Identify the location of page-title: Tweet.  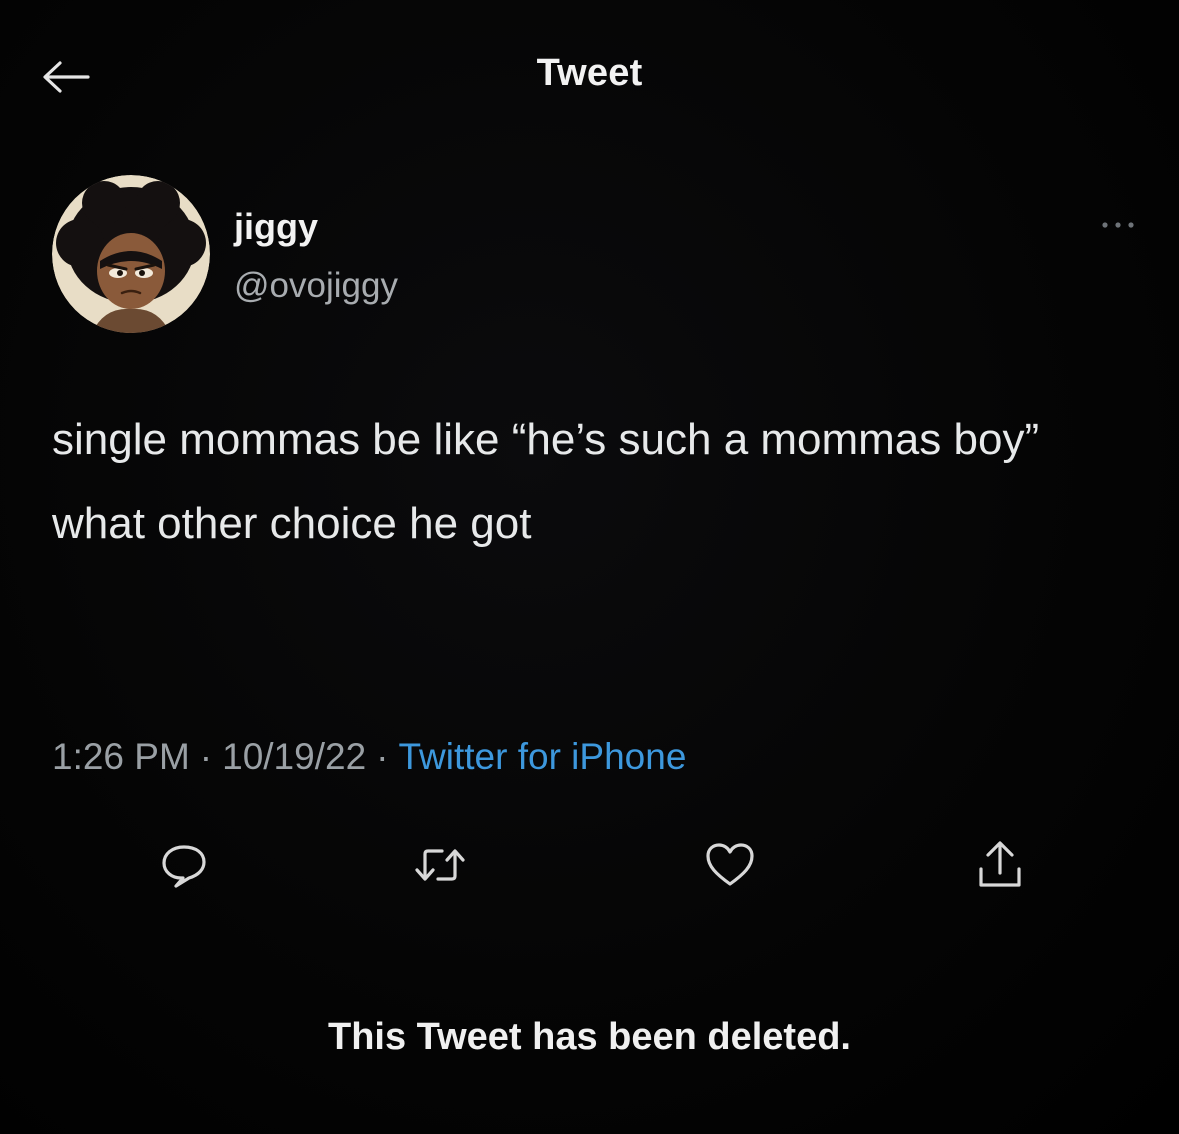
(589, 73).